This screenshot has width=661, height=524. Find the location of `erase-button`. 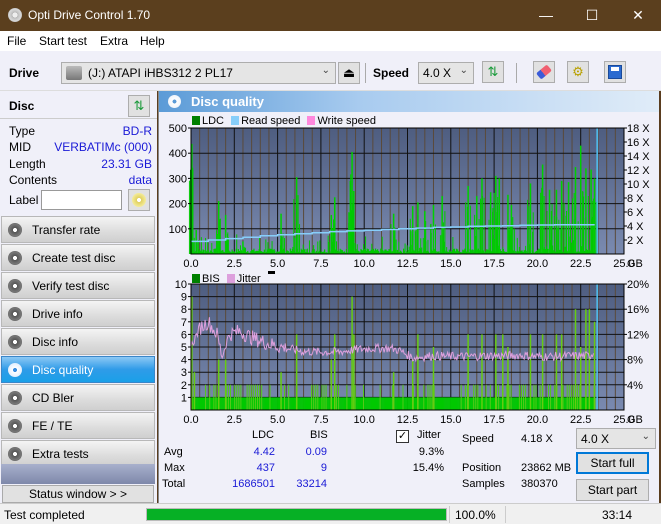

erase-button is located at coordinates (544, 72).